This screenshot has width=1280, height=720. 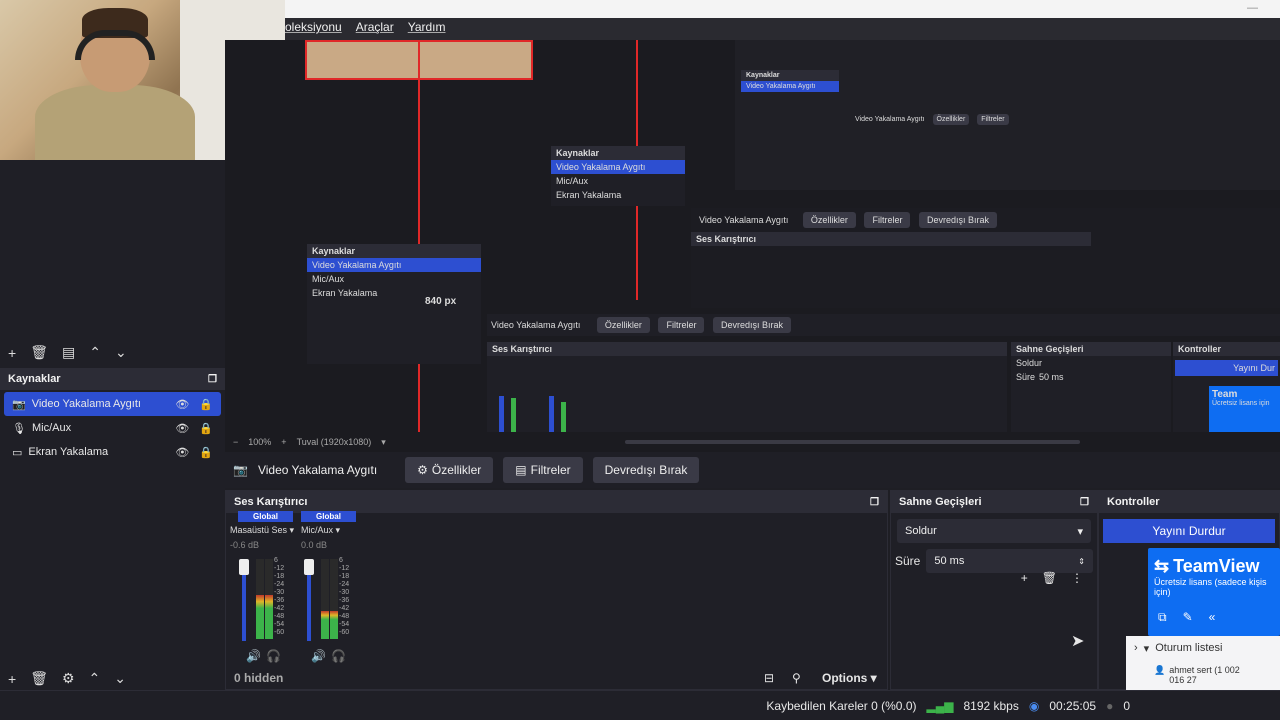 I want to click on options-button: Options ▾, so click(x=849, y=678).